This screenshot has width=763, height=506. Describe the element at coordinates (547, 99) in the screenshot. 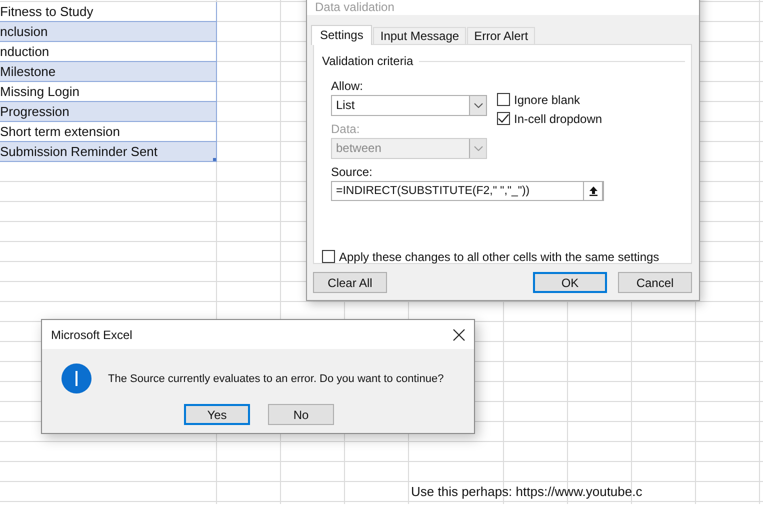

I see `checkbox-label: Ignore blank` at that location.